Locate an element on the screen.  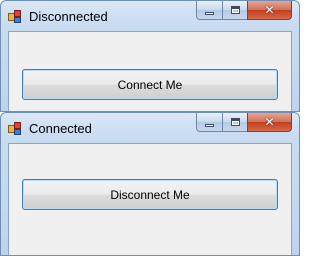
window-title: Connected is located at coordinates (60, 128).